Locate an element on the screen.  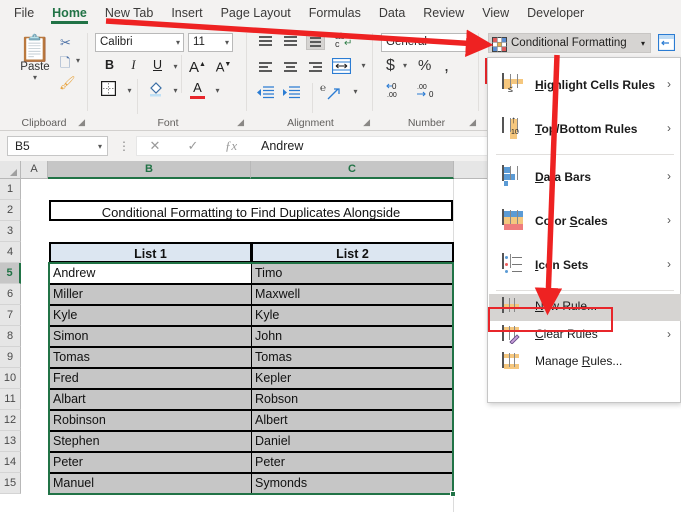
table-cell-c15: Symonds is located at coordinates (352, 483).